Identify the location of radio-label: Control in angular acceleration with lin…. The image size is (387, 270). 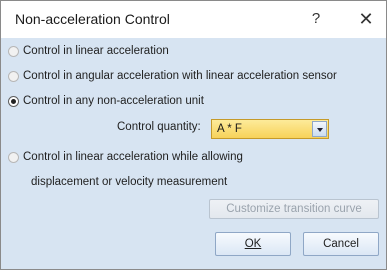
(180, 76).